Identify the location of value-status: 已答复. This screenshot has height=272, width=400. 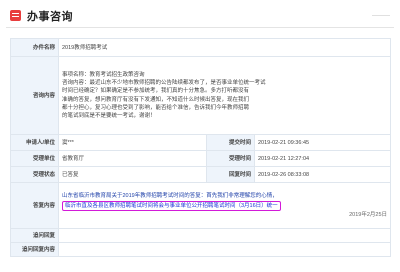
(132, 174).